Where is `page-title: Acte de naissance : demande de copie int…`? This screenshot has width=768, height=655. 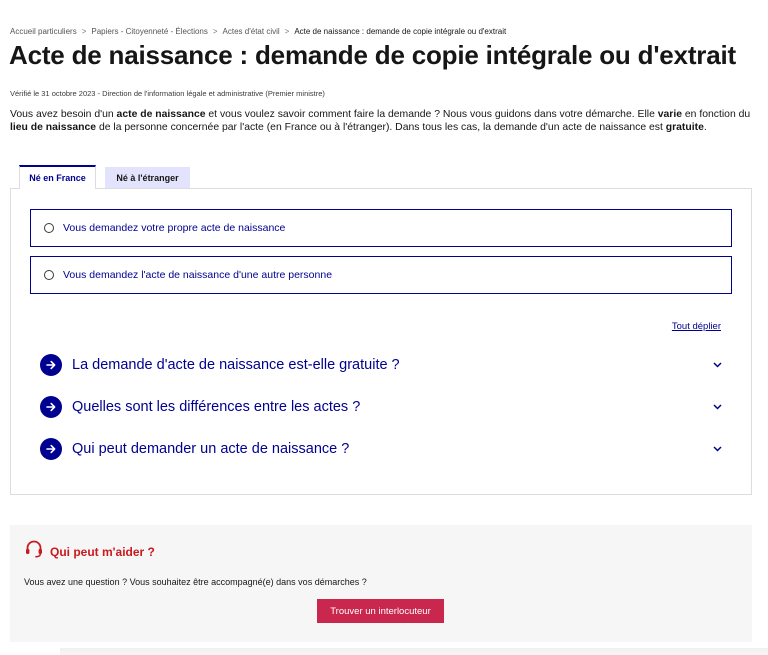
page-title: Acte de naissance : demande de copie int… is located at coordinates (372, 55).